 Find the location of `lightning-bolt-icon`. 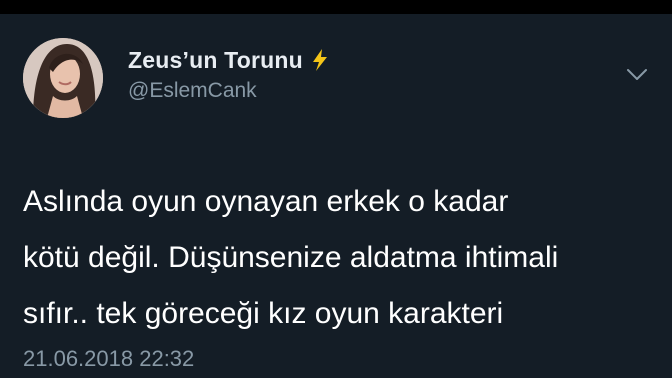

lightning-bolt-icon is located at coordinates (320, 60).